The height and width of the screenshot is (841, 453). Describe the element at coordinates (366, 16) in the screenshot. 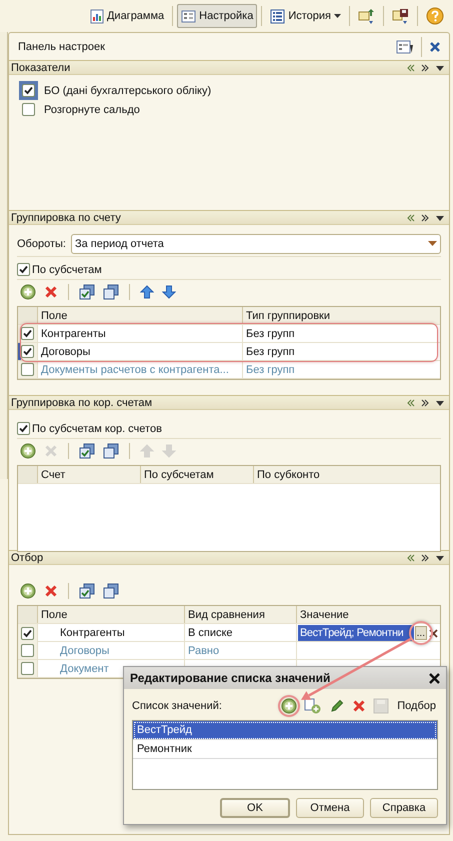

I see `export-icon` at that location.